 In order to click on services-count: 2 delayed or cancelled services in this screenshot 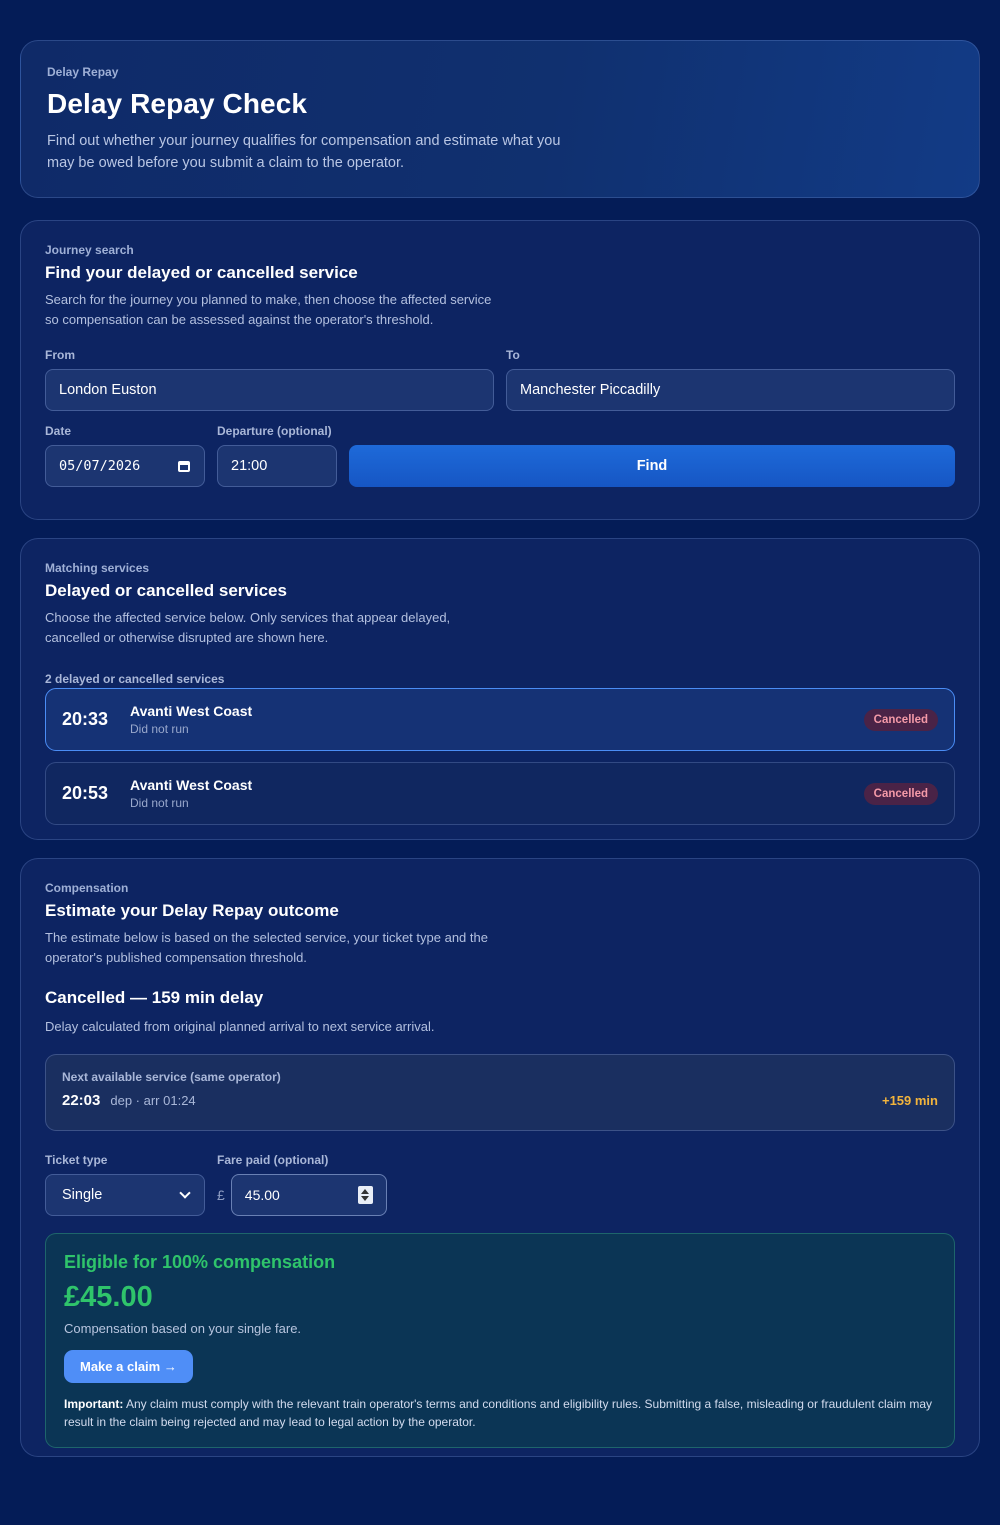, I will do `click(135, 679)`.